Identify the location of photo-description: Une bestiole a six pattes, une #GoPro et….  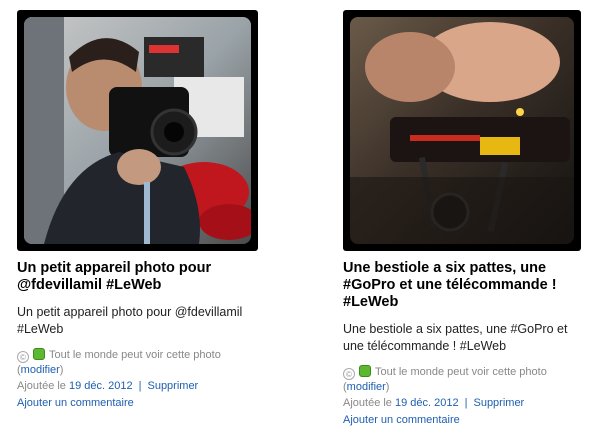
(455, 337).